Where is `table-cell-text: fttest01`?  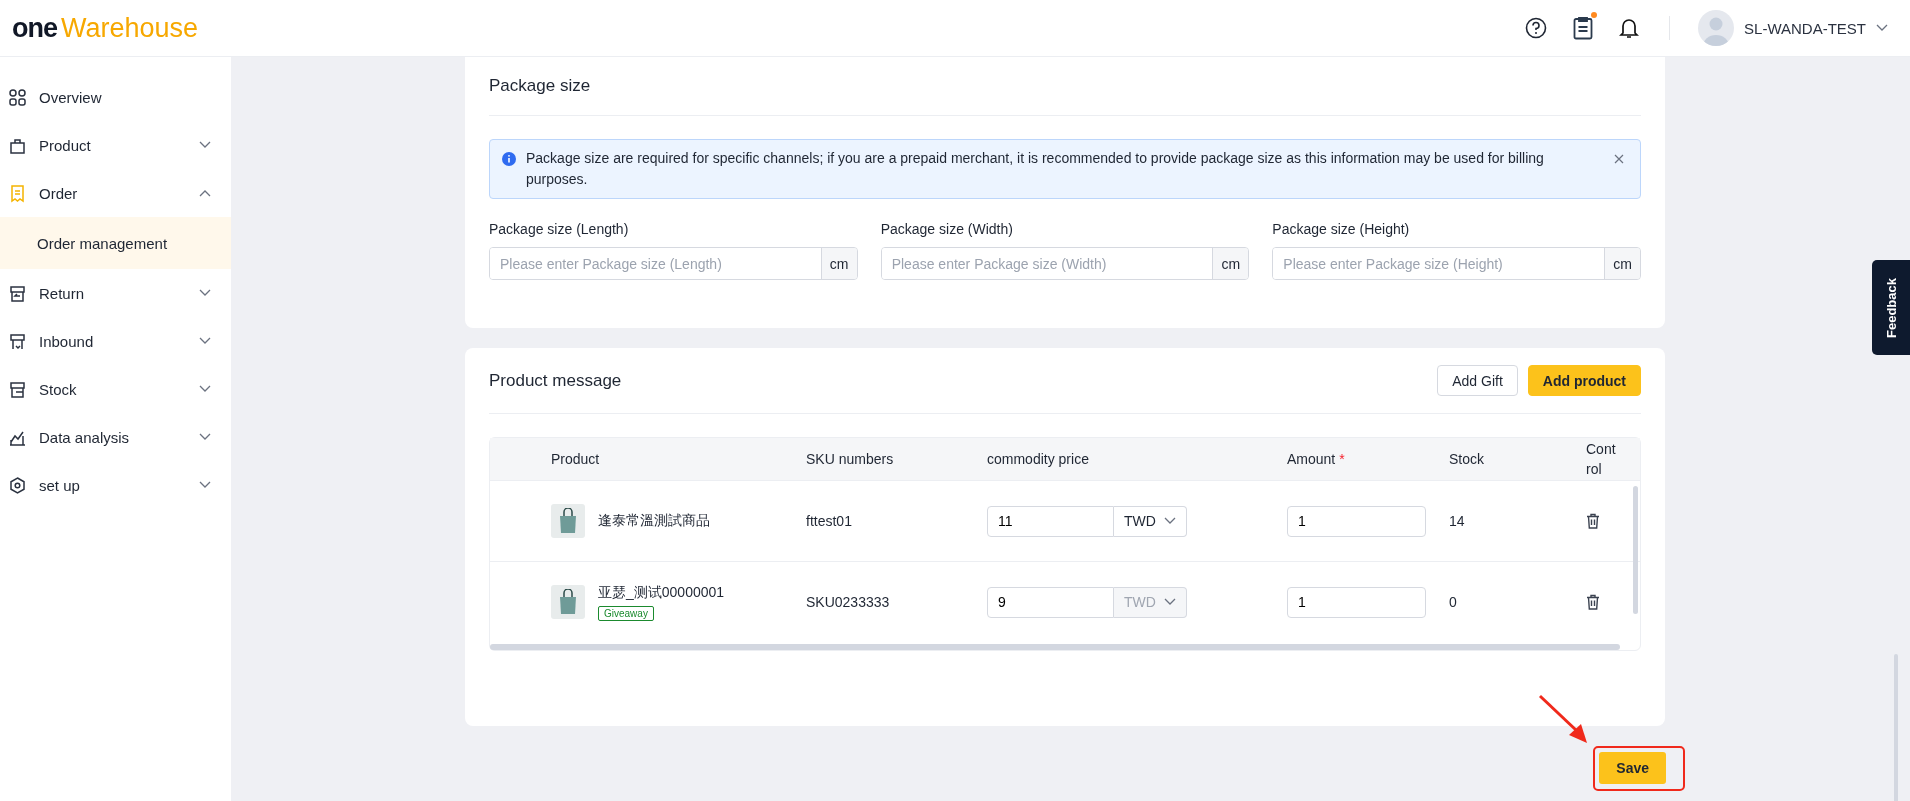
table-cell-text: fttest01 is located at coordinates (829, 521).